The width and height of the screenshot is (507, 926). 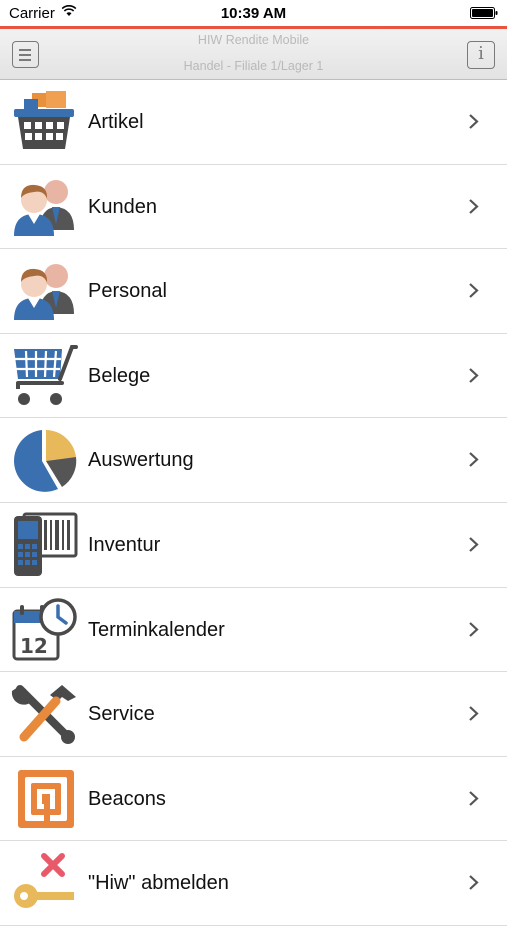 I want to click on info-button: i, so click(x=481, y=55).